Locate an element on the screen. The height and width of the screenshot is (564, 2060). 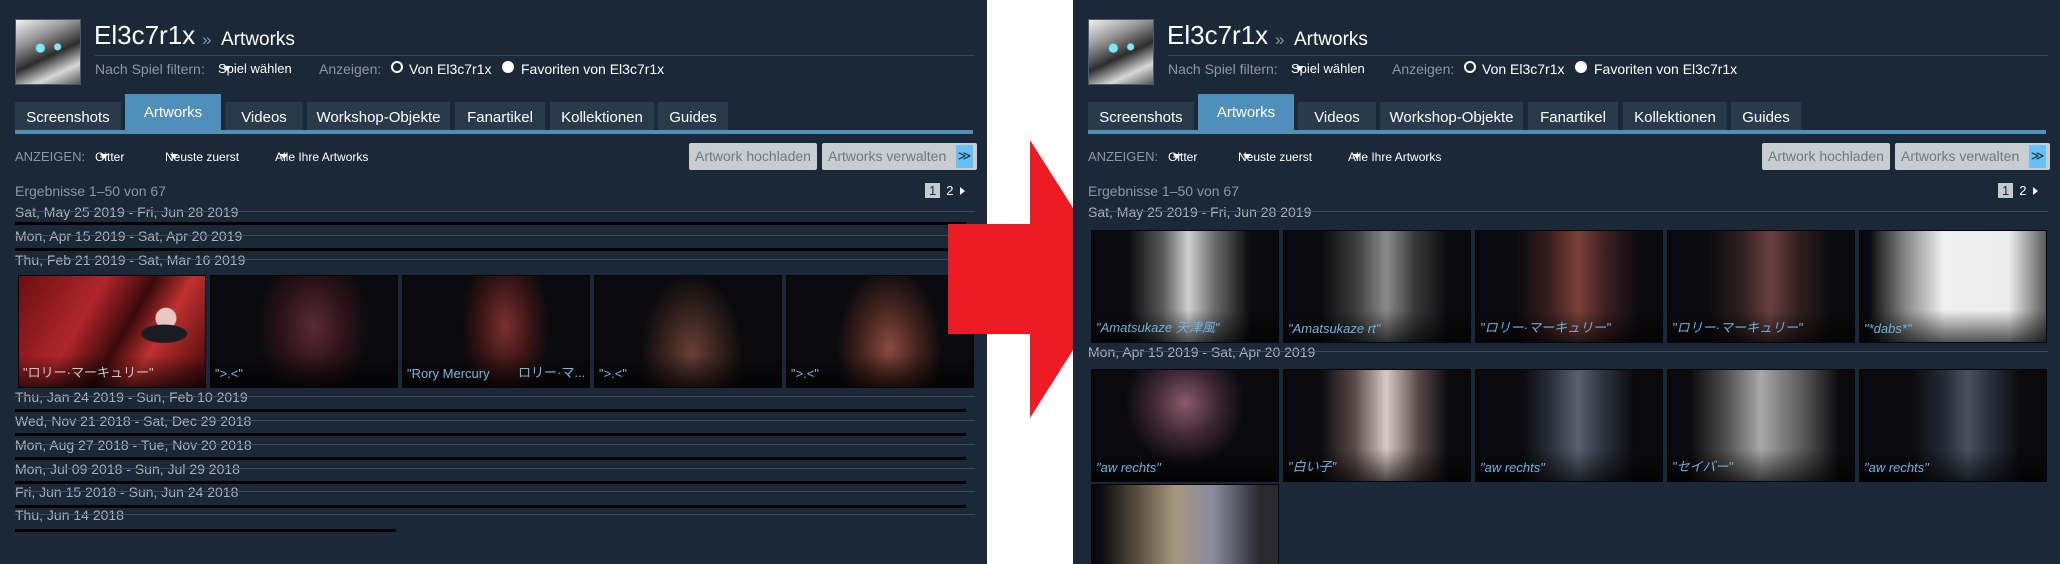
thumbnail-caption: "セイバー" is located at coordinates (1702, 465).